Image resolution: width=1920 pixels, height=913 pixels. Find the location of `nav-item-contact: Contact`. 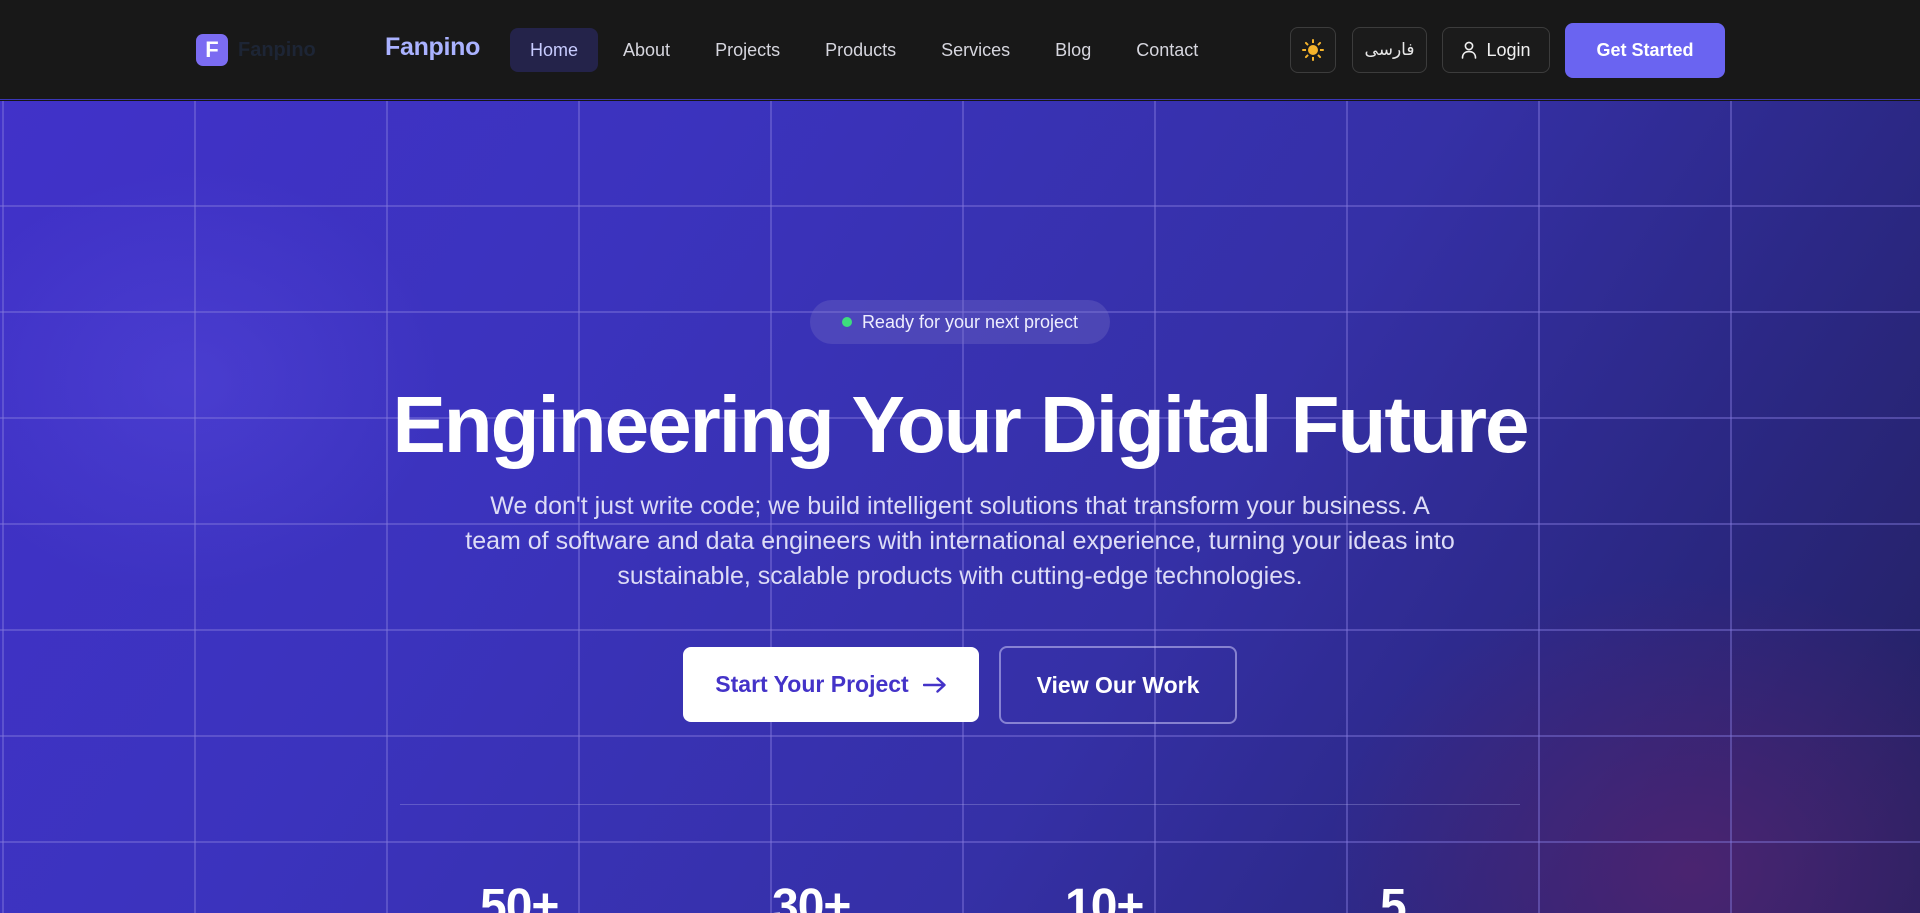

nav-item-contact: Contact is located at coordinates (1167, 50).